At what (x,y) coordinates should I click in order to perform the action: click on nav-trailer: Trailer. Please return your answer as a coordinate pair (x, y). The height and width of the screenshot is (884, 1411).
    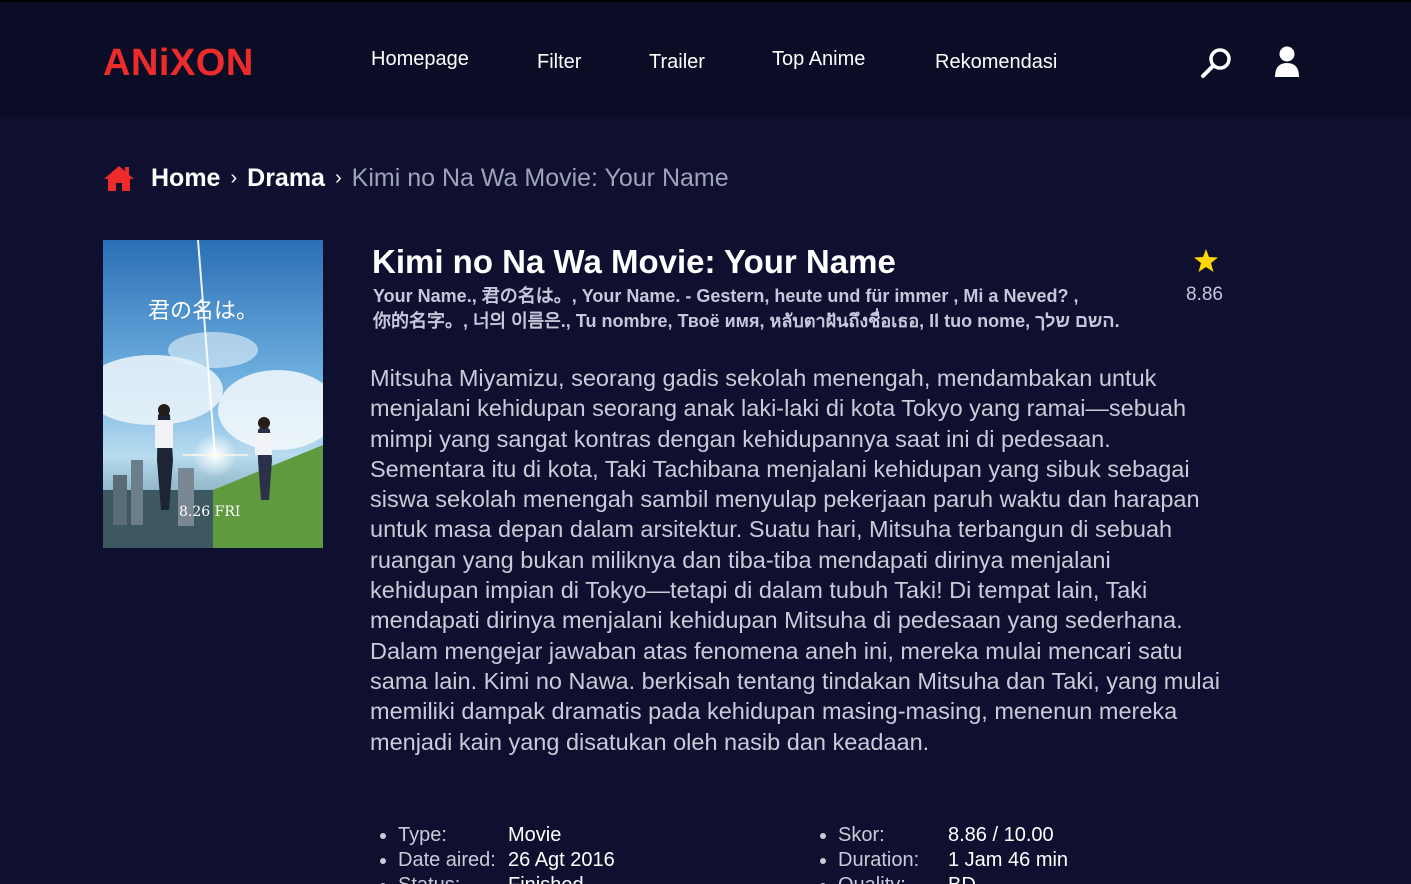
    Looking at the image, I should click on (677, 62).